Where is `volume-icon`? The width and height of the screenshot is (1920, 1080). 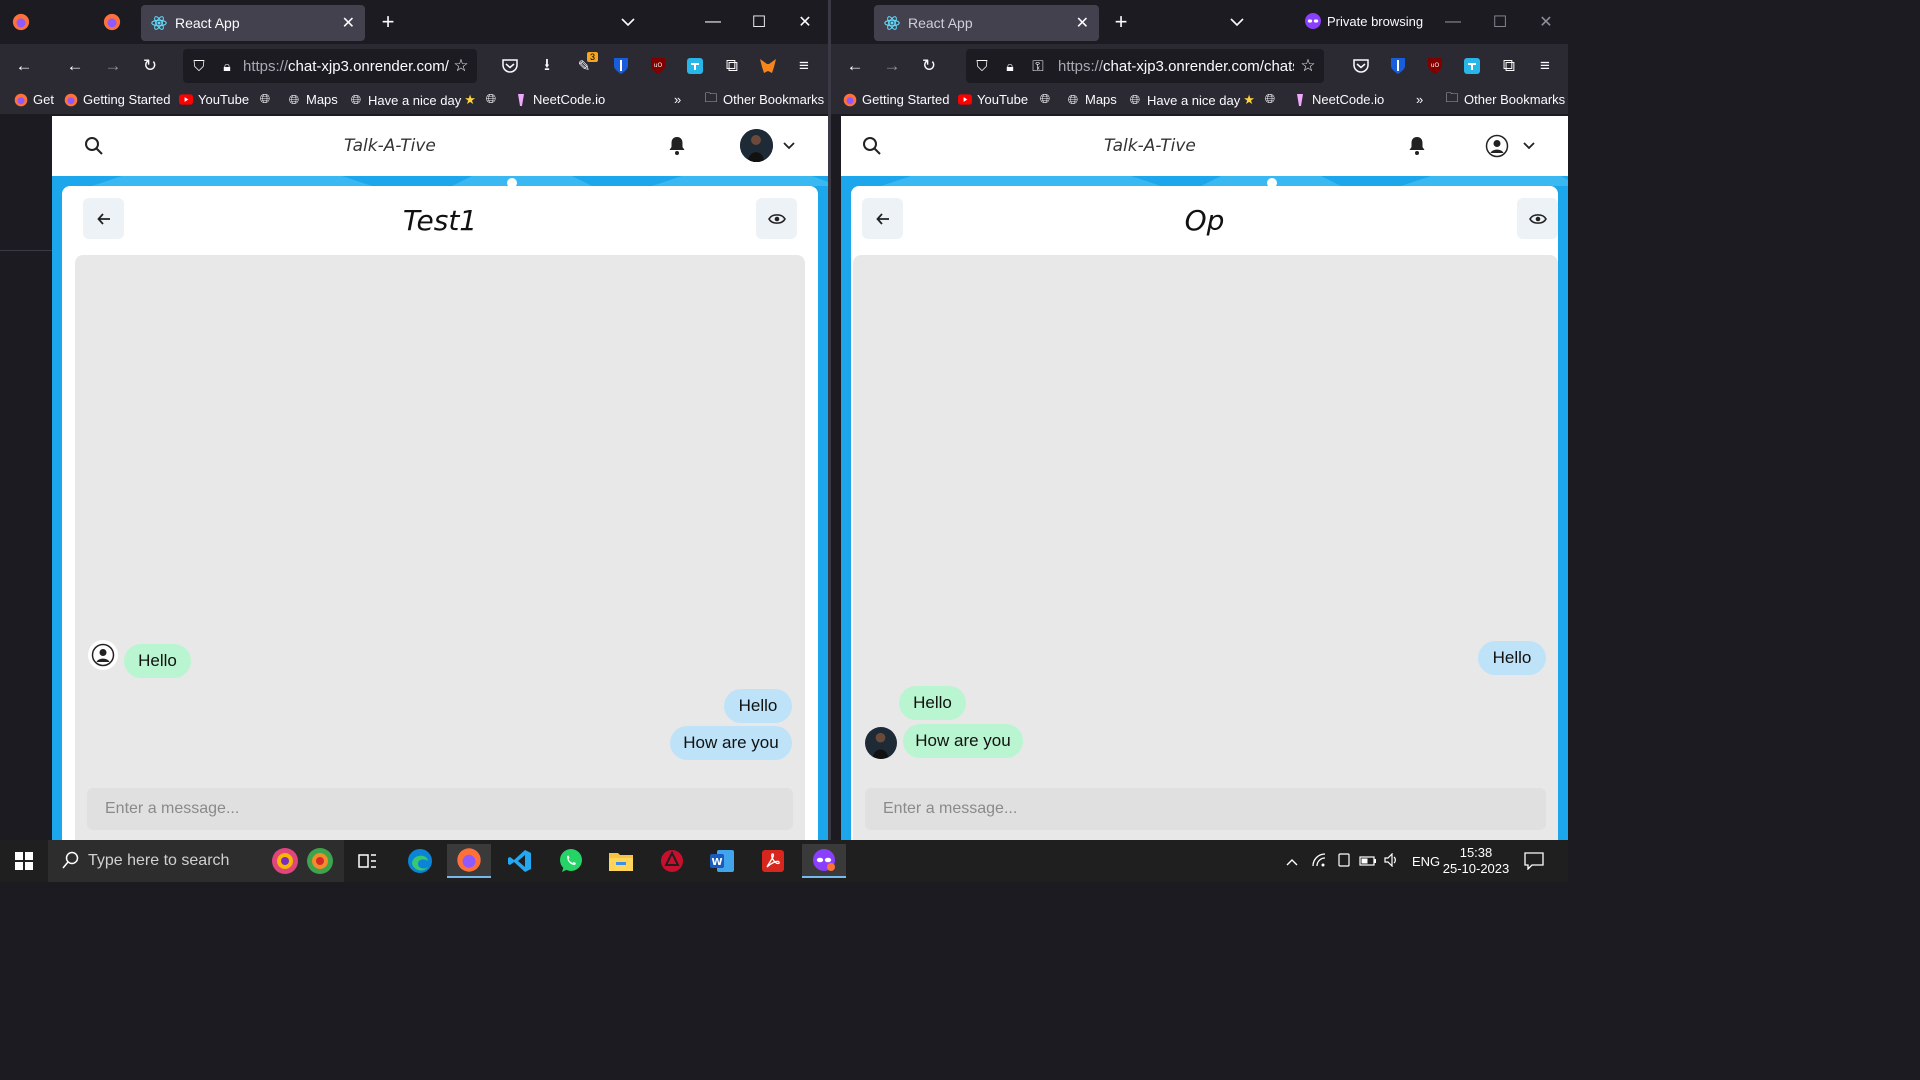 volume-icon is located at coordinates (1392, 861).